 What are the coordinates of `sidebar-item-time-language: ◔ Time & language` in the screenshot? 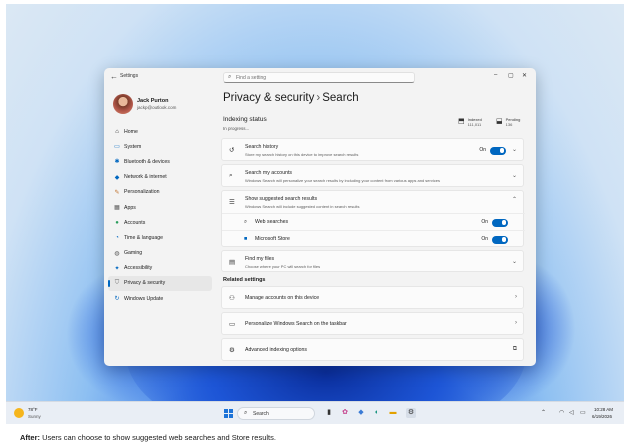 It's located at (160, 237).